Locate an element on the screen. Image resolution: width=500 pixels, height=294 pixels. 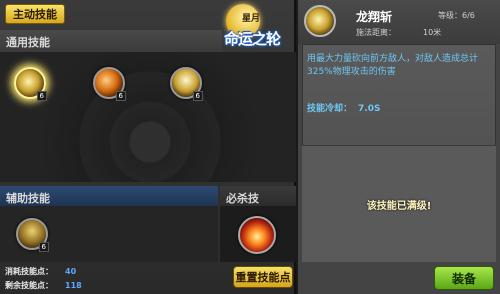
logo-moon-label: 星月 is located at coordinates (251, 19).